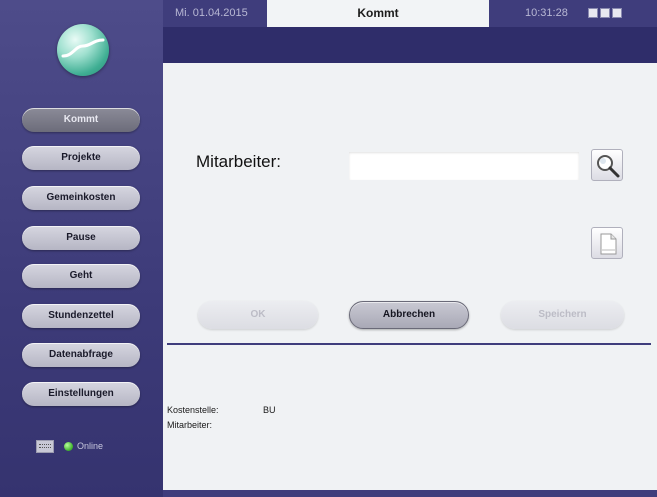  Describe the element at coordinates (90, 446) in the screenshot. I see `connection-status-label: Online` at that location.